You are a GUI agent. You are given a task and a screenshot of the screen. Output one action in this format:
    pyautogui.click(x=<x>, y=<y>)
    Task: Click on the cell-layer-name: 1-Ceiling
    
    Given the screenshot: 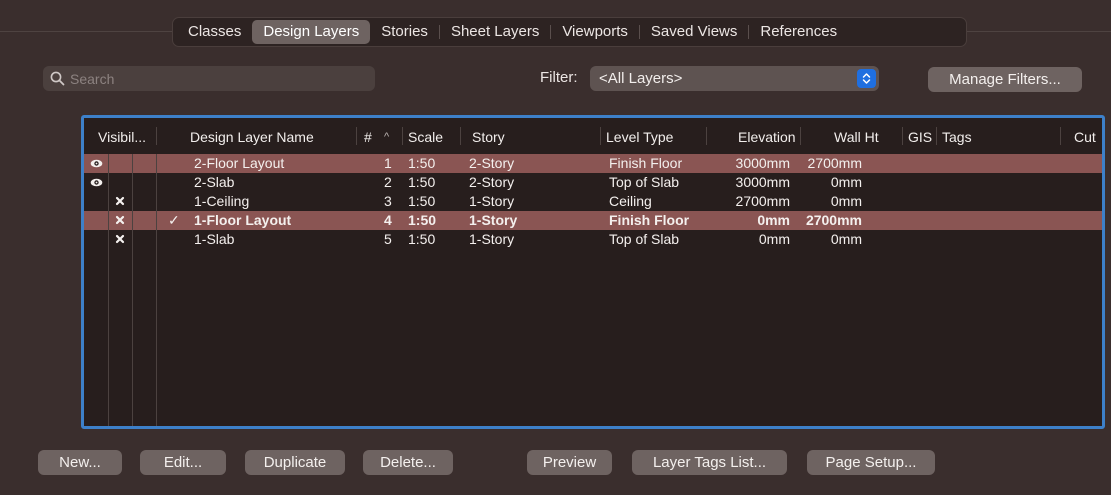 What is the action you would take?
    pyautogui.click(x=222, y=201)
    